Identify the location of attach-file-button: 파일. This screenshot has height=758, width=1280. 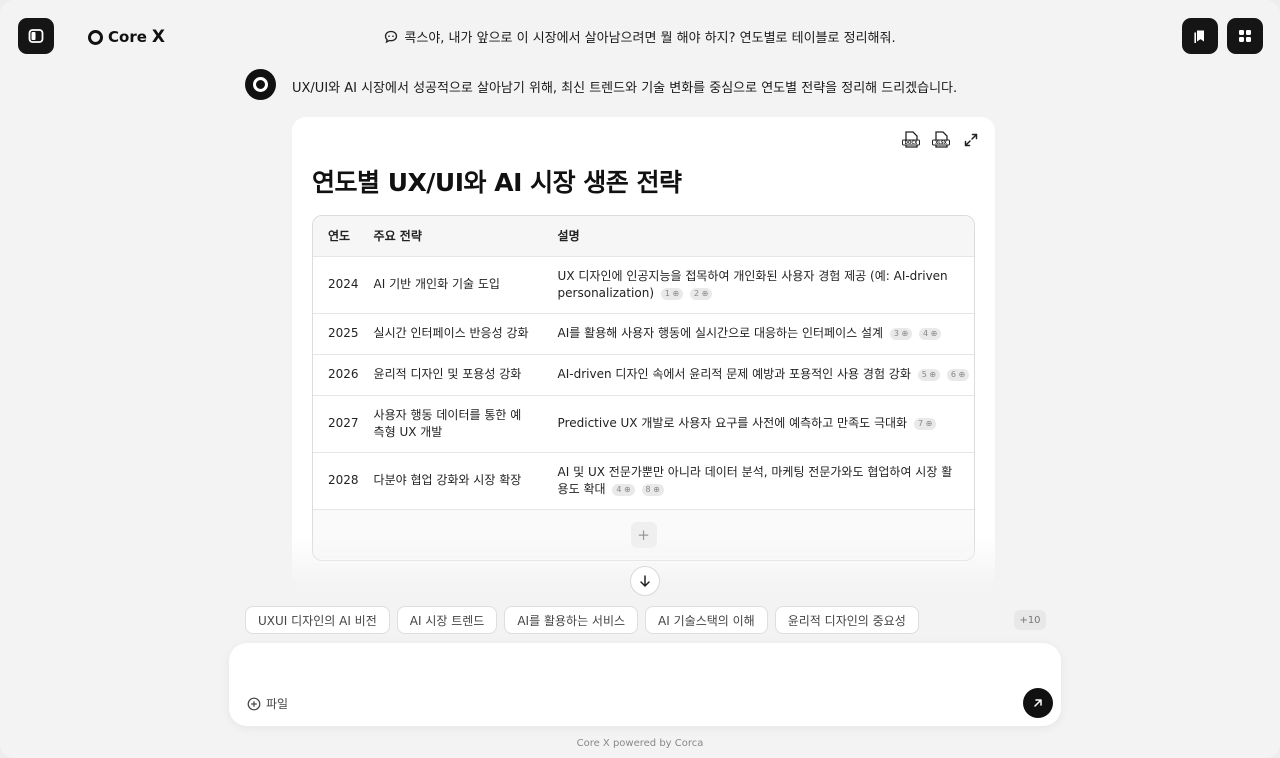
(267, 703).